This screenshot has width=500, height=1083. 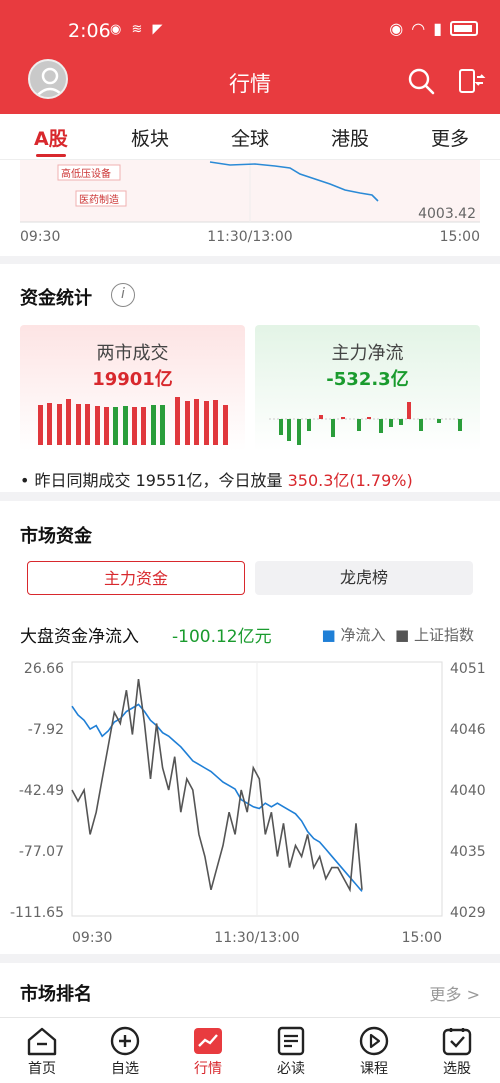 What do you see at coordinates (44, 669) in the screenshot?
I see `y-left-tick: 26.66` at bounding box center [44, 669].